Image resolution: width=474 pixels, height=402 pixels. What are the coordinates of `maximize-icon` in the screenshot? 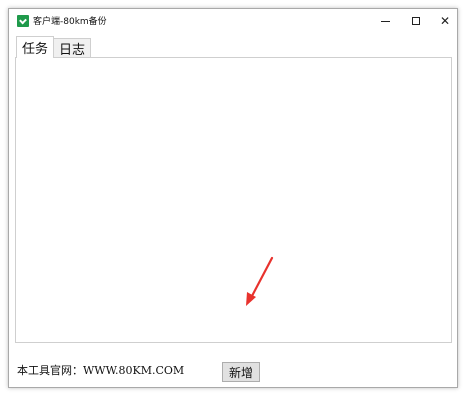 It's located at (416, 21).